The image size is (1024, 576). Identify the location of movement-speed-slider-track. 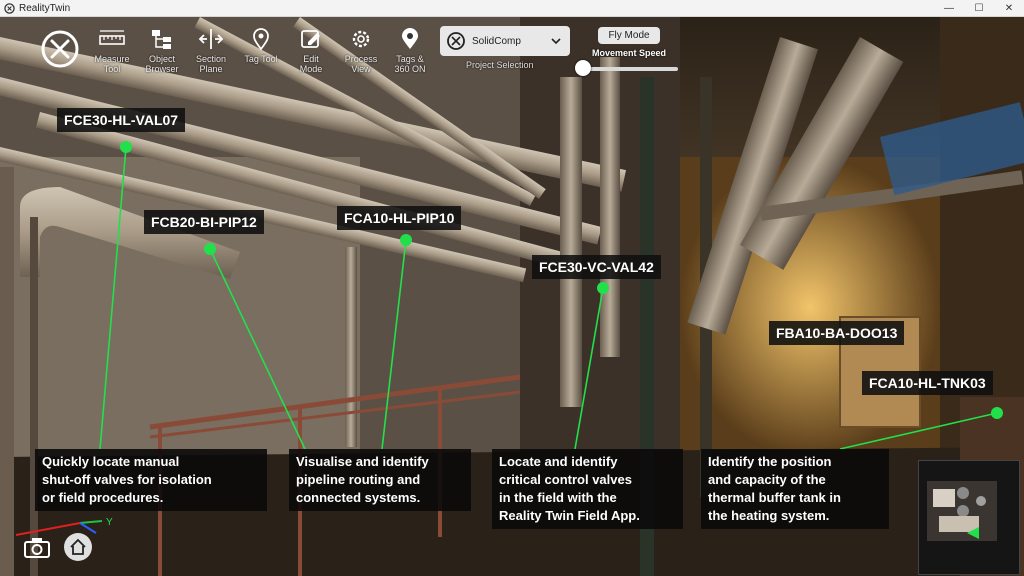
(628, 69).